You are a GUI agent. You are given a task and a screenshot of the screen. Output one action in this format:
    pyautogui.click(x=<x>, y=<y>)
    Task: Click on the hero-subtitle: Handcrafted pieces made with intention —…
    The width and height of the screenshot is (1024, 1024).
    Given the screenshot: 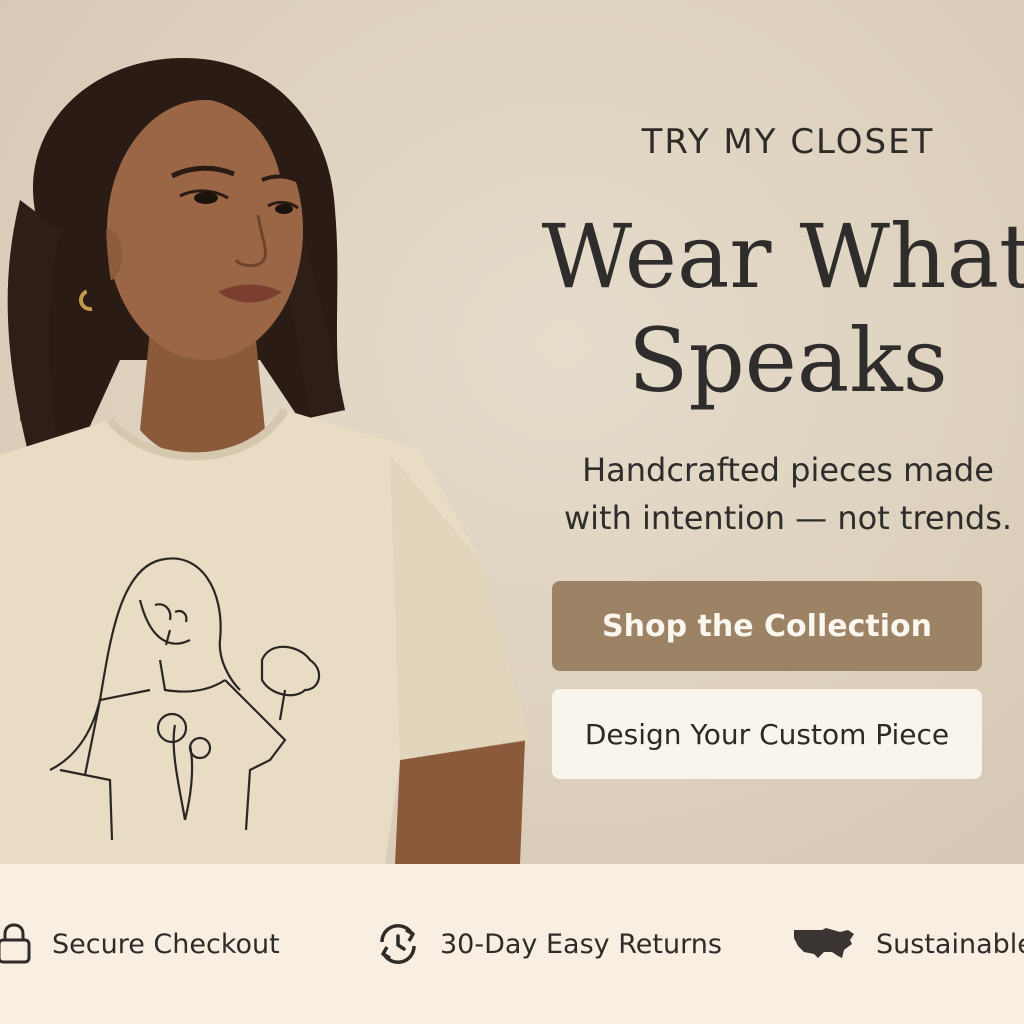 What is the action you would take?
    pyautogui.click(x=762, y=494)
    